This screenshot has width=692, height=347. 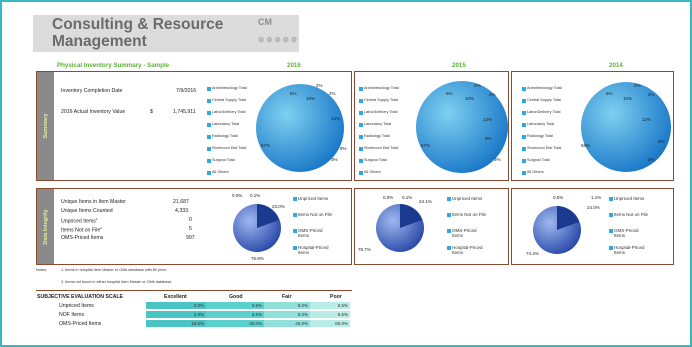 What do you see at coordinates (400, 228) in the screenshot?
I see `integrity-pie-2015` at bounding box center [400, 228].